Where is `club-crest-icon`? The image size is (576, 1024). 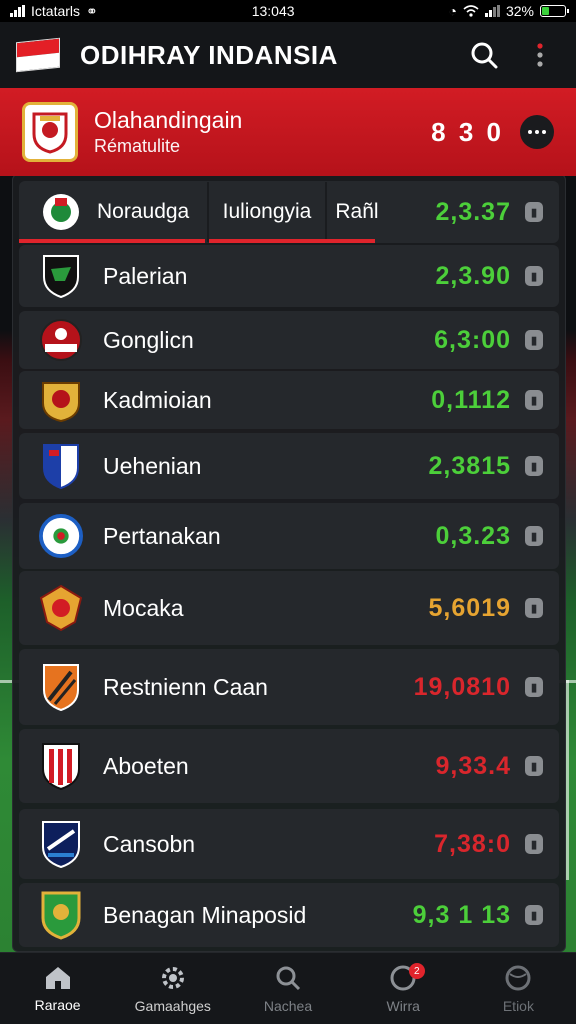
club-crest-icon is located at coordinates (50, 132).